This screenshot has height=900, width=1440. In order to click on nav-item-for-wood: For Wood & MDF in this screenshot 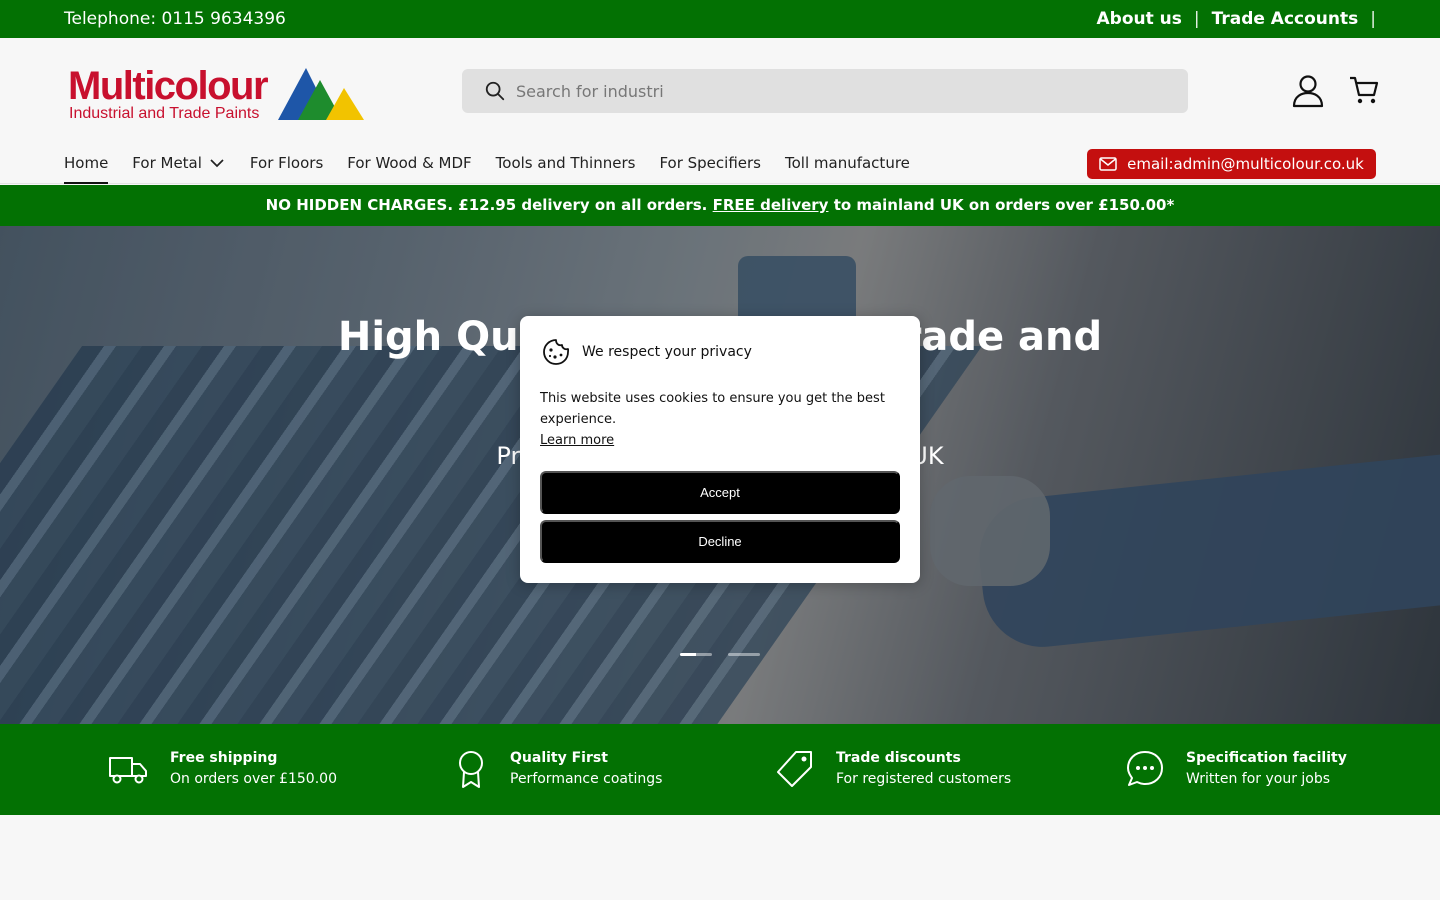, I will do `click(409, 168)`.